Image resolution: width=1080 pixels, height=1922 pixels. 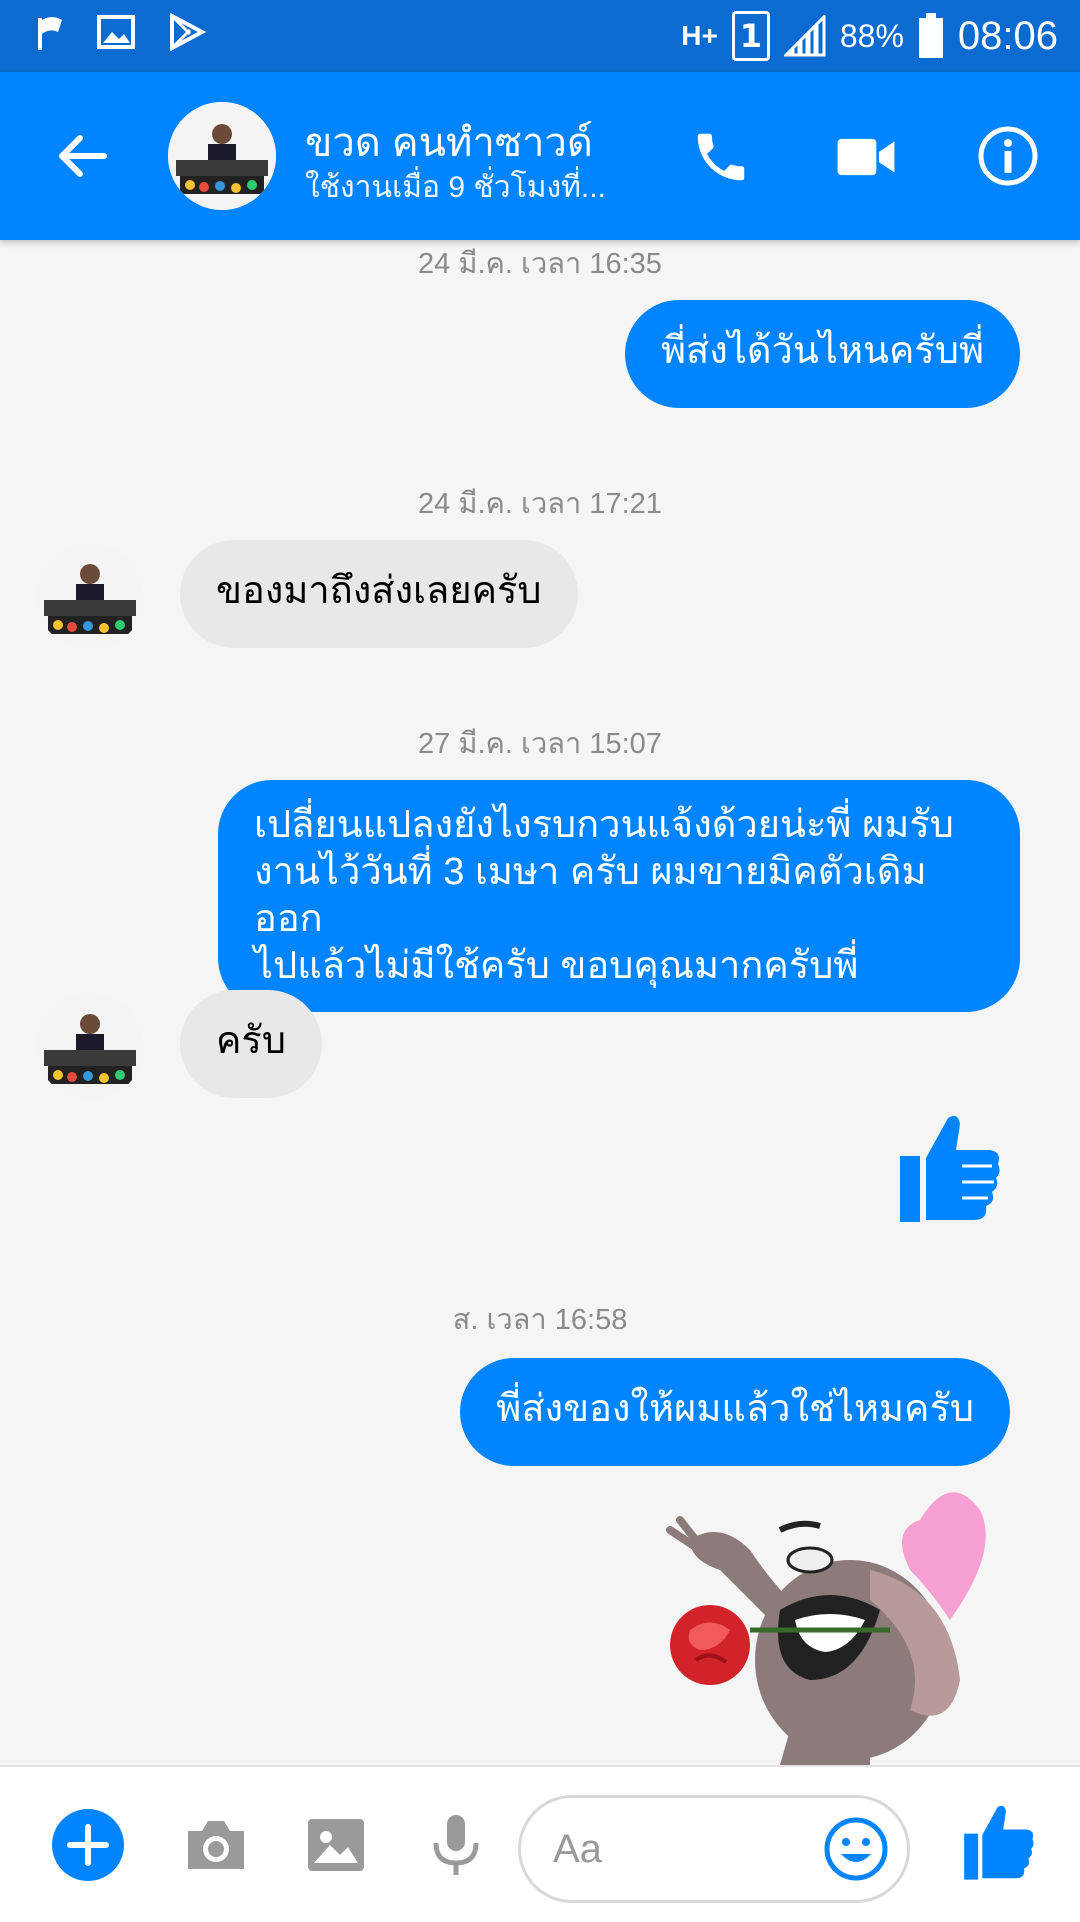 I want to click on play-store-icon, so click(x=188, y=32).